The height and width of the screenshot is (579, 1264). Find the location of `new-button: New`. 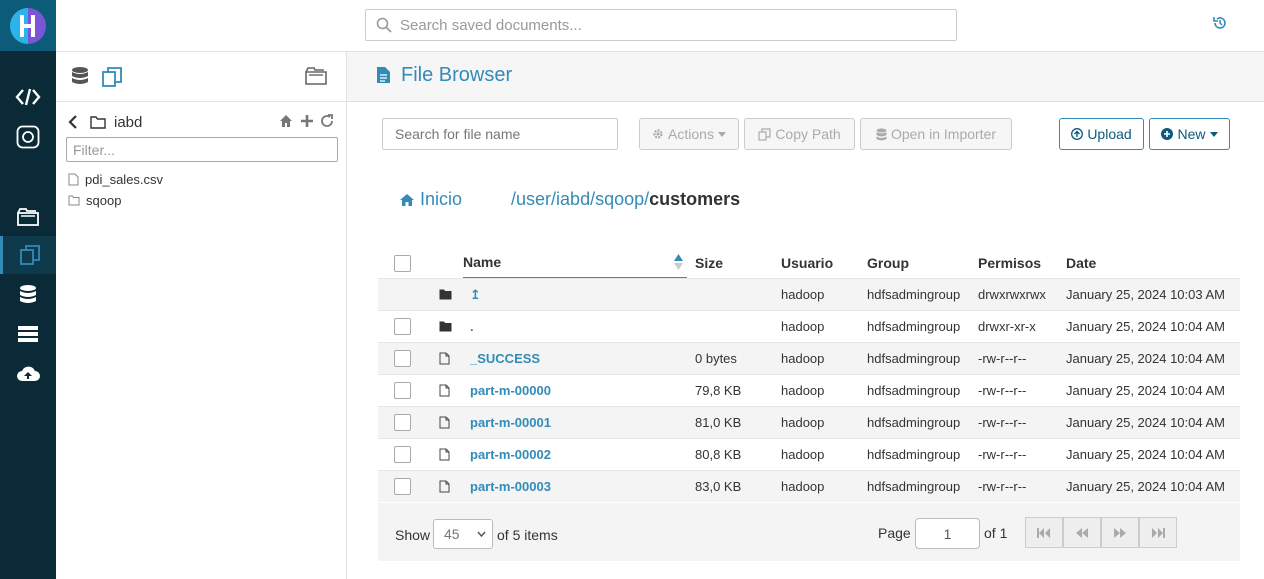

new-button: New is located at coordinates (1189, 134).